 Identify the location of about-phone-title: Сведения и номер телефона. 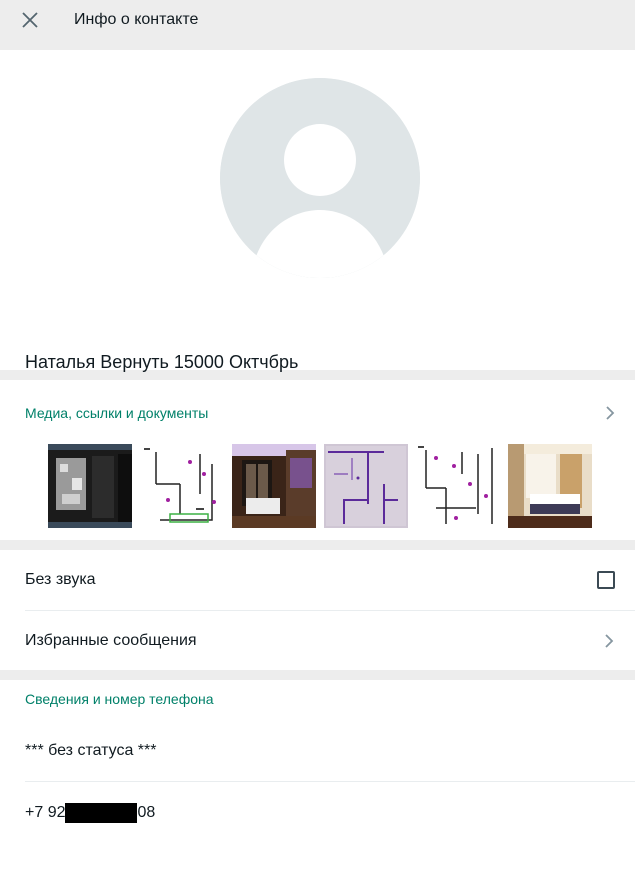
(119, 699).